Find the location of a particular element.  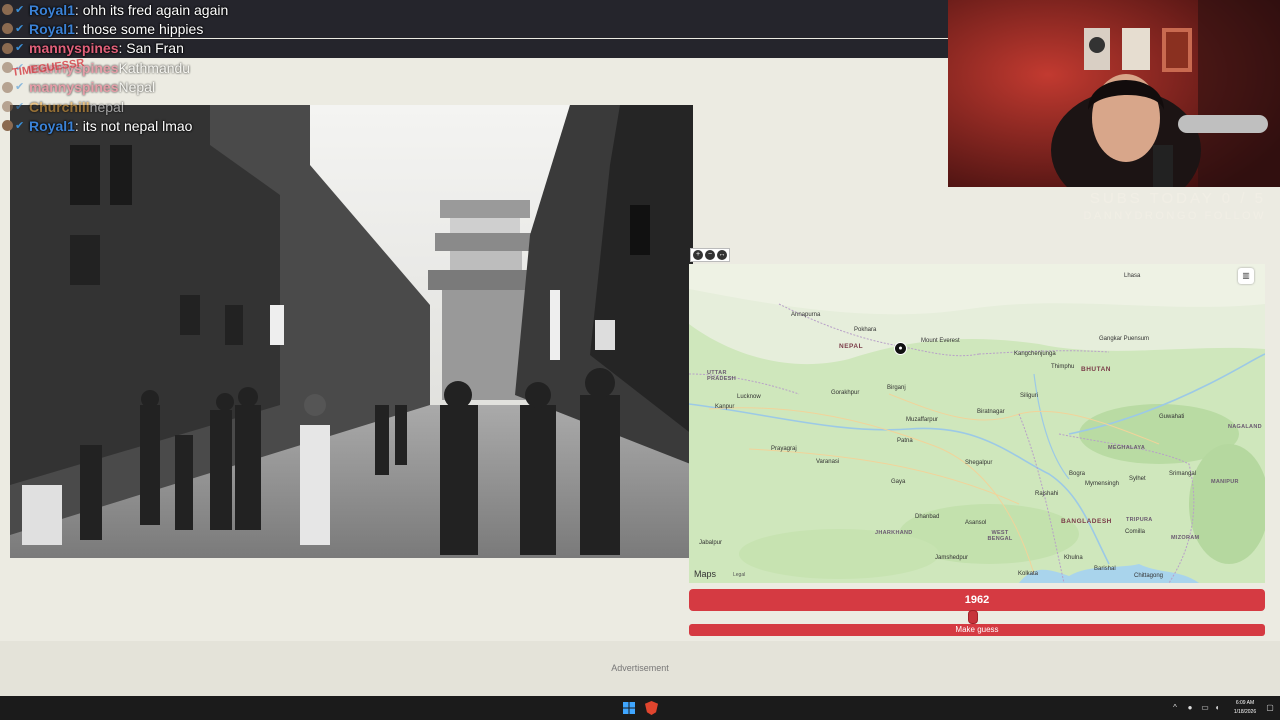

mic-icon: ● is located at coordinates (1190, 708).